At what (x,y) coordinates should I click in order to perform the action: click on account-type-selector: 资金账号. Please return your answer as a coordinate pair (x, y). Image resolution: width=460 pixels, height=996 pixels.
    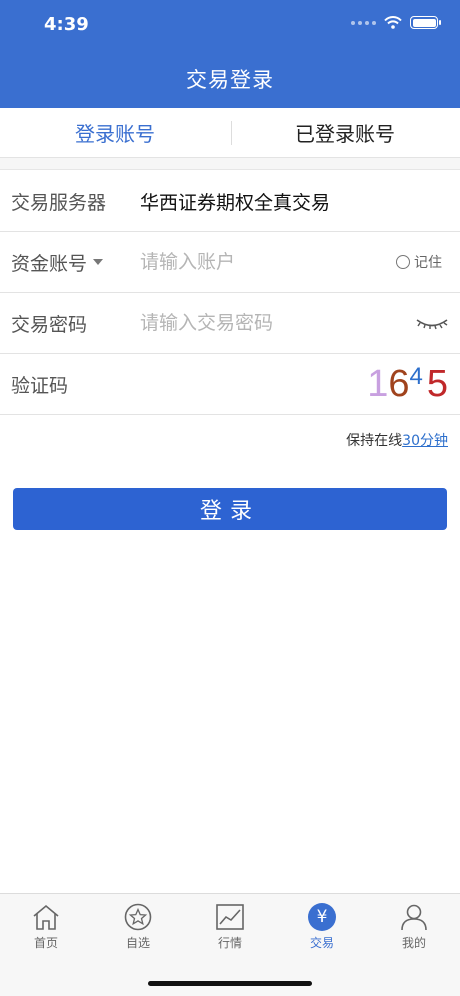
    Looking at the image, I should click on (57, 262).